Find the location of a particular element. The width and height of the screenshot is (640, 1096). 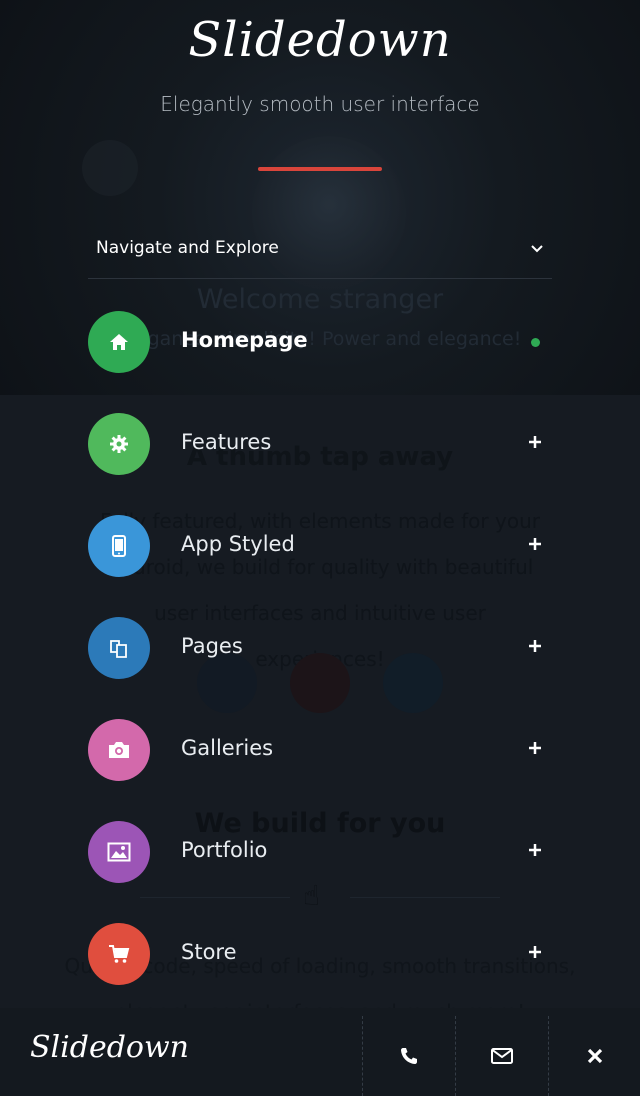

hero-bowl-image is located at coordinates (110, 168).